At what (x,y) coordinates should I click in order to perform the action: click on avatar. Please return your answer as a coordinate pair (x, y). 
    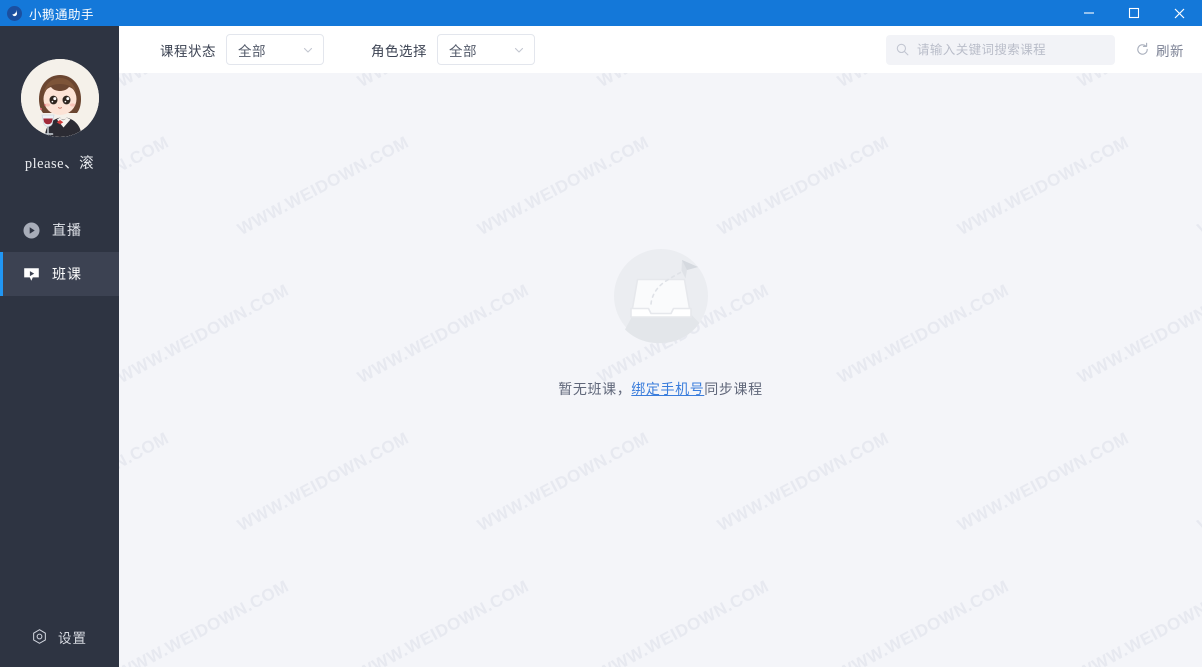
    Looking at the image, I should click on (59, 98).